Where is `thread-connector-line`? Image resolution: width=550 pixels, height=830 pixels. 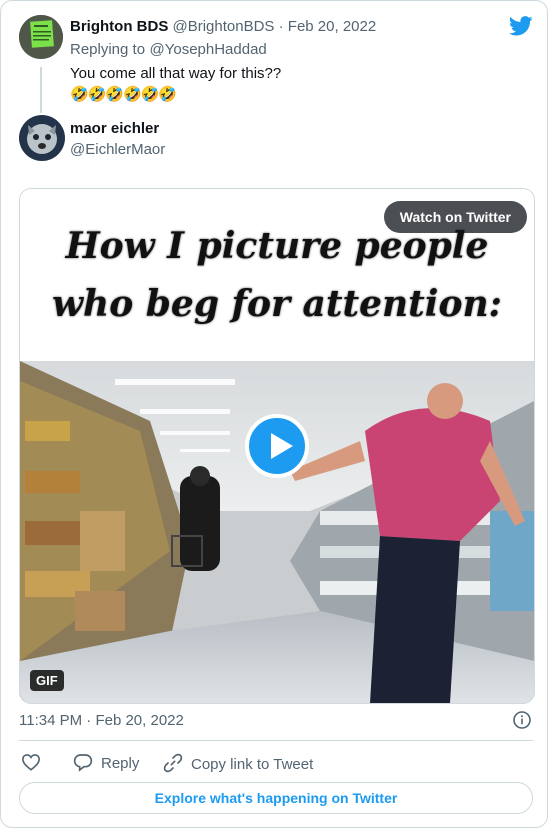
thread-connector-line is located at coordinates (41, 90).